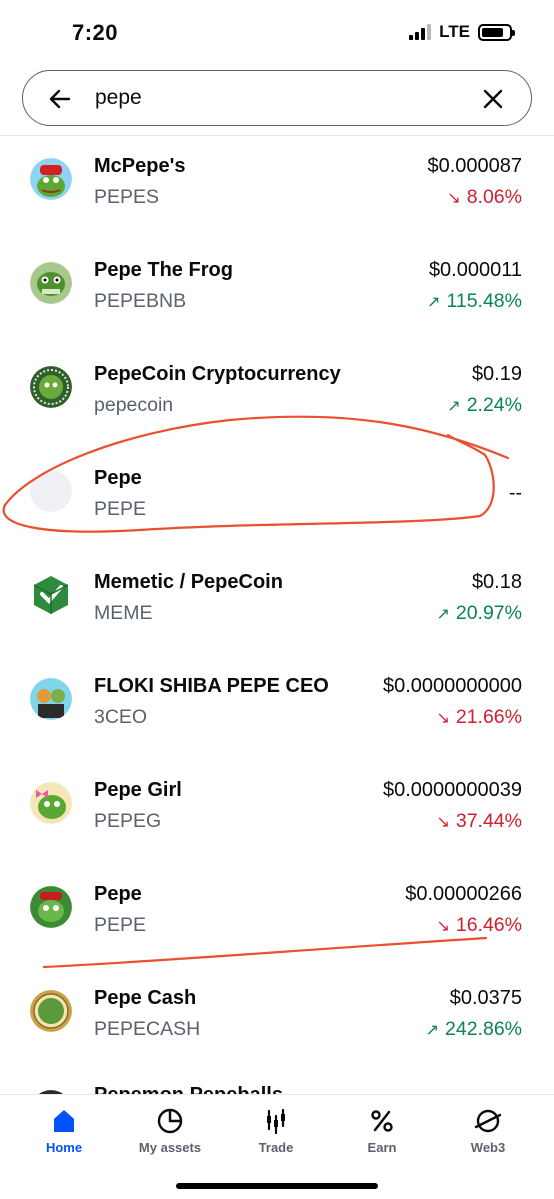 This screenshot has height=1199, width=554. What do you see at coordinates (479, 925) in the screenshot?
I see `coin-change: ↘ 16.46%` at bounding box center [479, 925].